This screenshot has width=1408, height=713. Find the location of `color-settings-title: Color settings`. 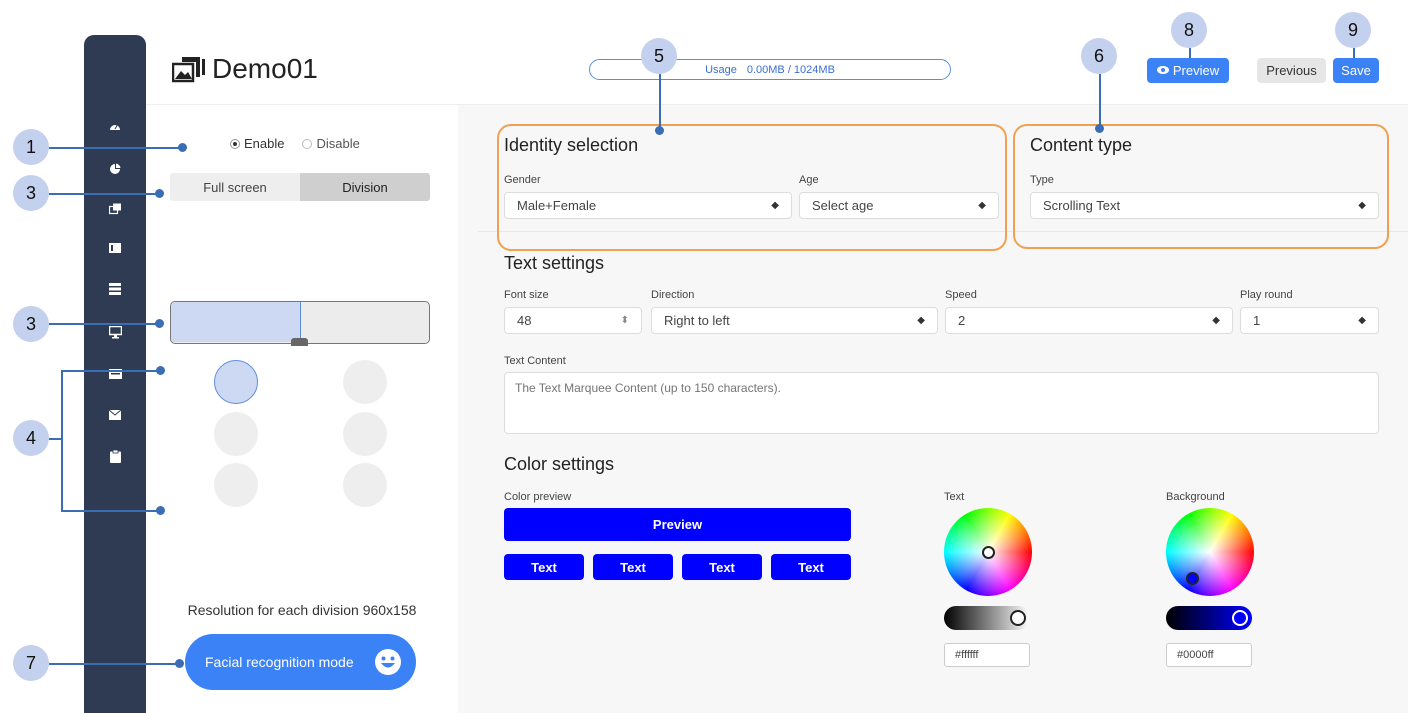

color-settings-title: Color settings is located at coordinates (559, 464).